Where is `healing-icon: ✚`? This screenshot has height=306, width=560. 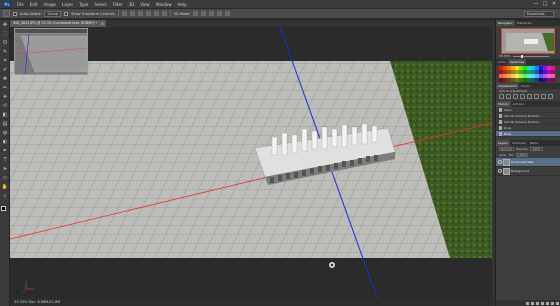
healing-icon: ✚ is located at coordinates (5, 79).